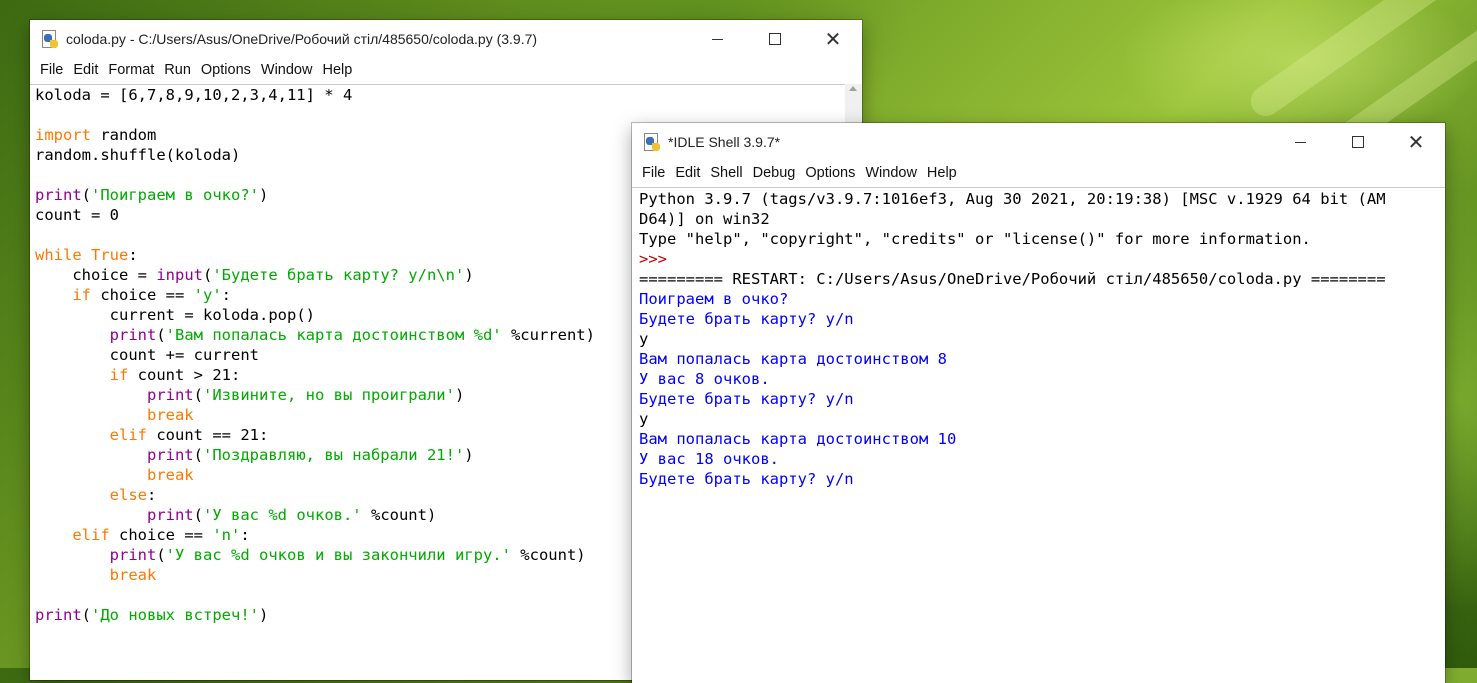  Describe the element at coordinates (798, 439) in the screenshot. I see `shell-line: Вам попалась карта достоинством 10` at that location.